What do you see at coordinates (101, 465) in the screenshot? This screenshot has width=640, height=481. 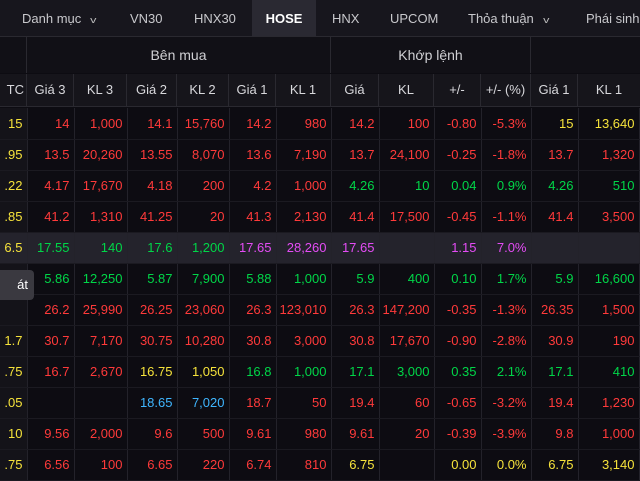 I see `buy-vol-3-cell: 100` at bounding box center [101, 465].